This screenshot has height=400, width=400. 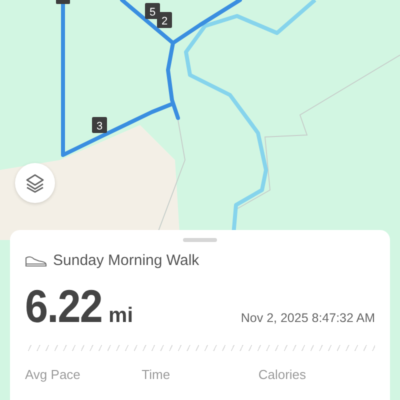 I want to click on map-pin: 2, so click(x=164, y=20).